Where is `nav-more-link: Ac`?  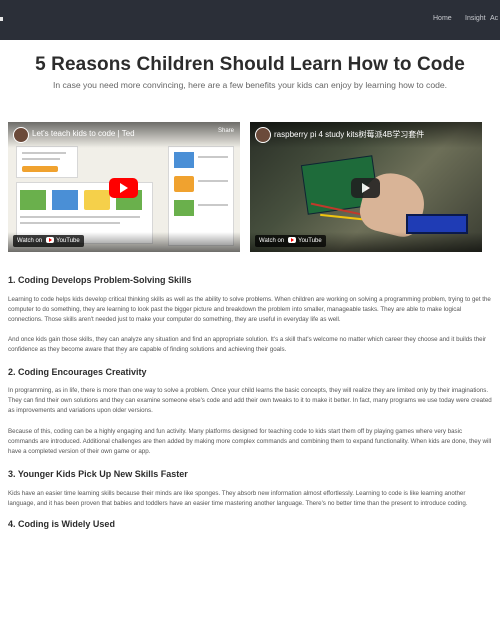
nav-more-link: Ac is located at coordinates (494, 18).